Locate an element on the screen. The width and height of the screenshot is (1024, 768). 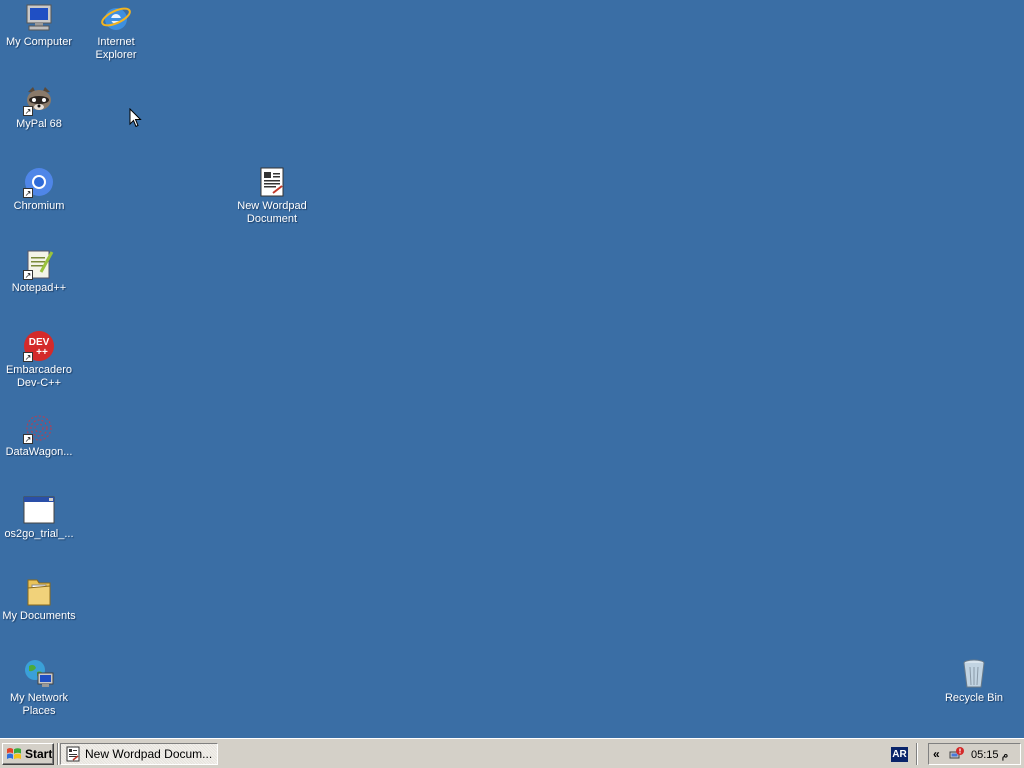
desktop-icon-my-documents: My Documents is located at coordinates (39, 599).